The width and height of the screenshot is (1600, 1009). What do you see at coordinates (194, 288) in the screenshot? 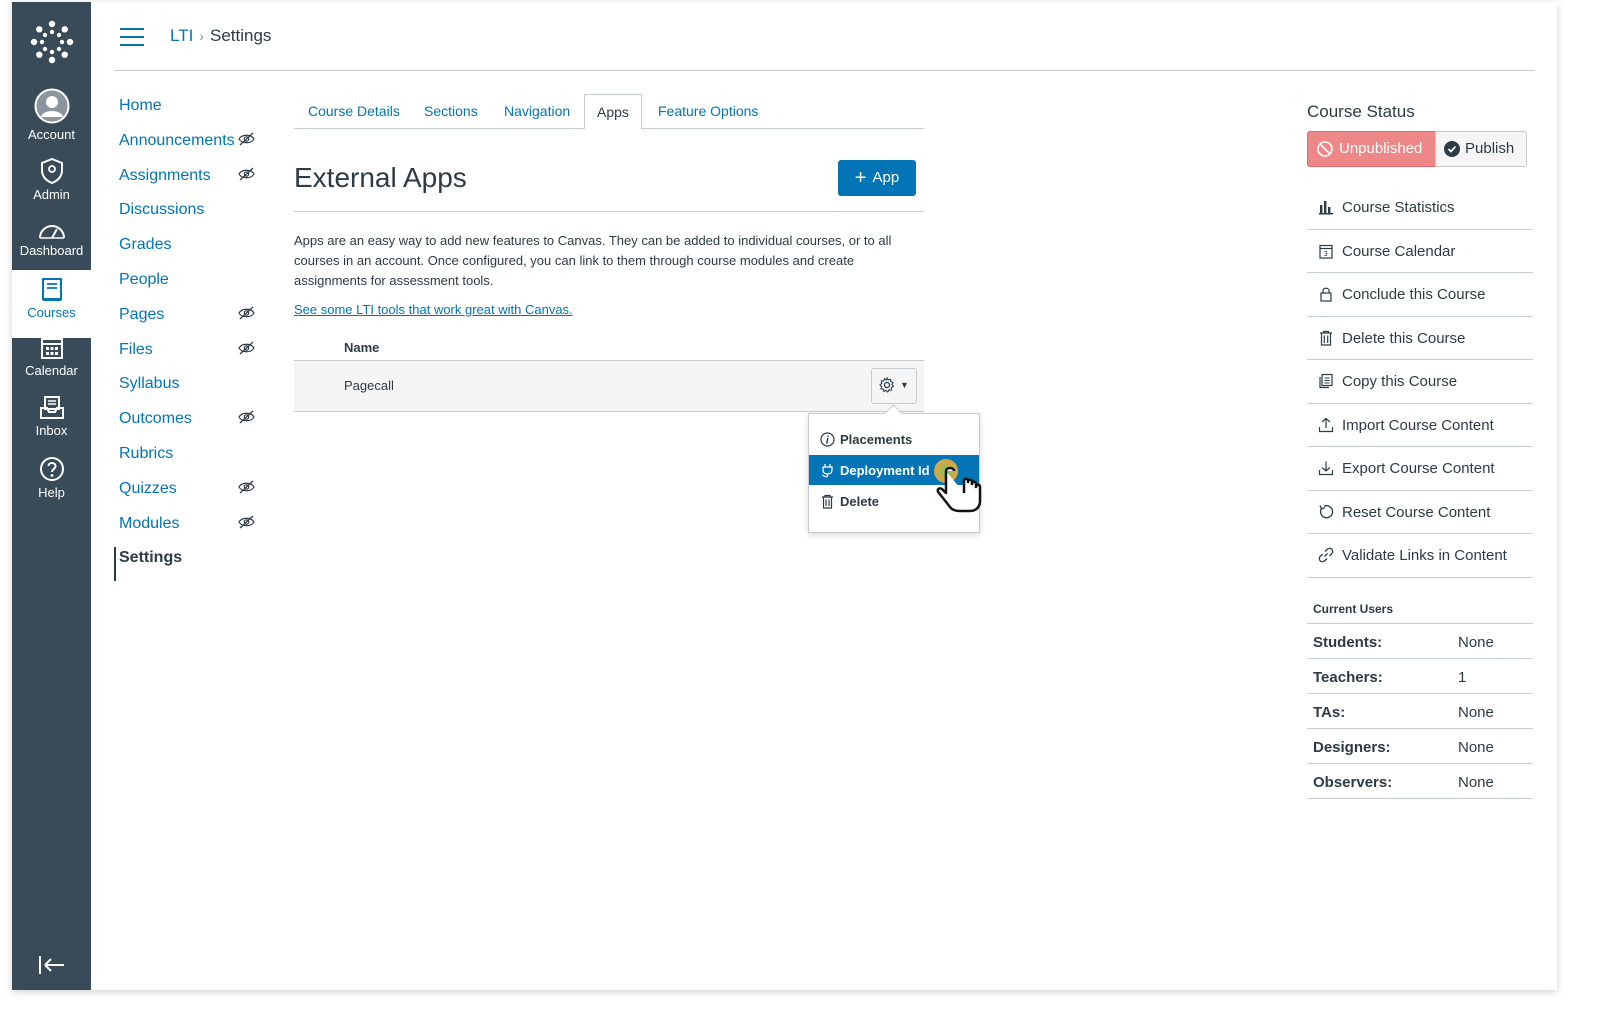
I see `course-nav-people: People` at bounding box center [194, 288].